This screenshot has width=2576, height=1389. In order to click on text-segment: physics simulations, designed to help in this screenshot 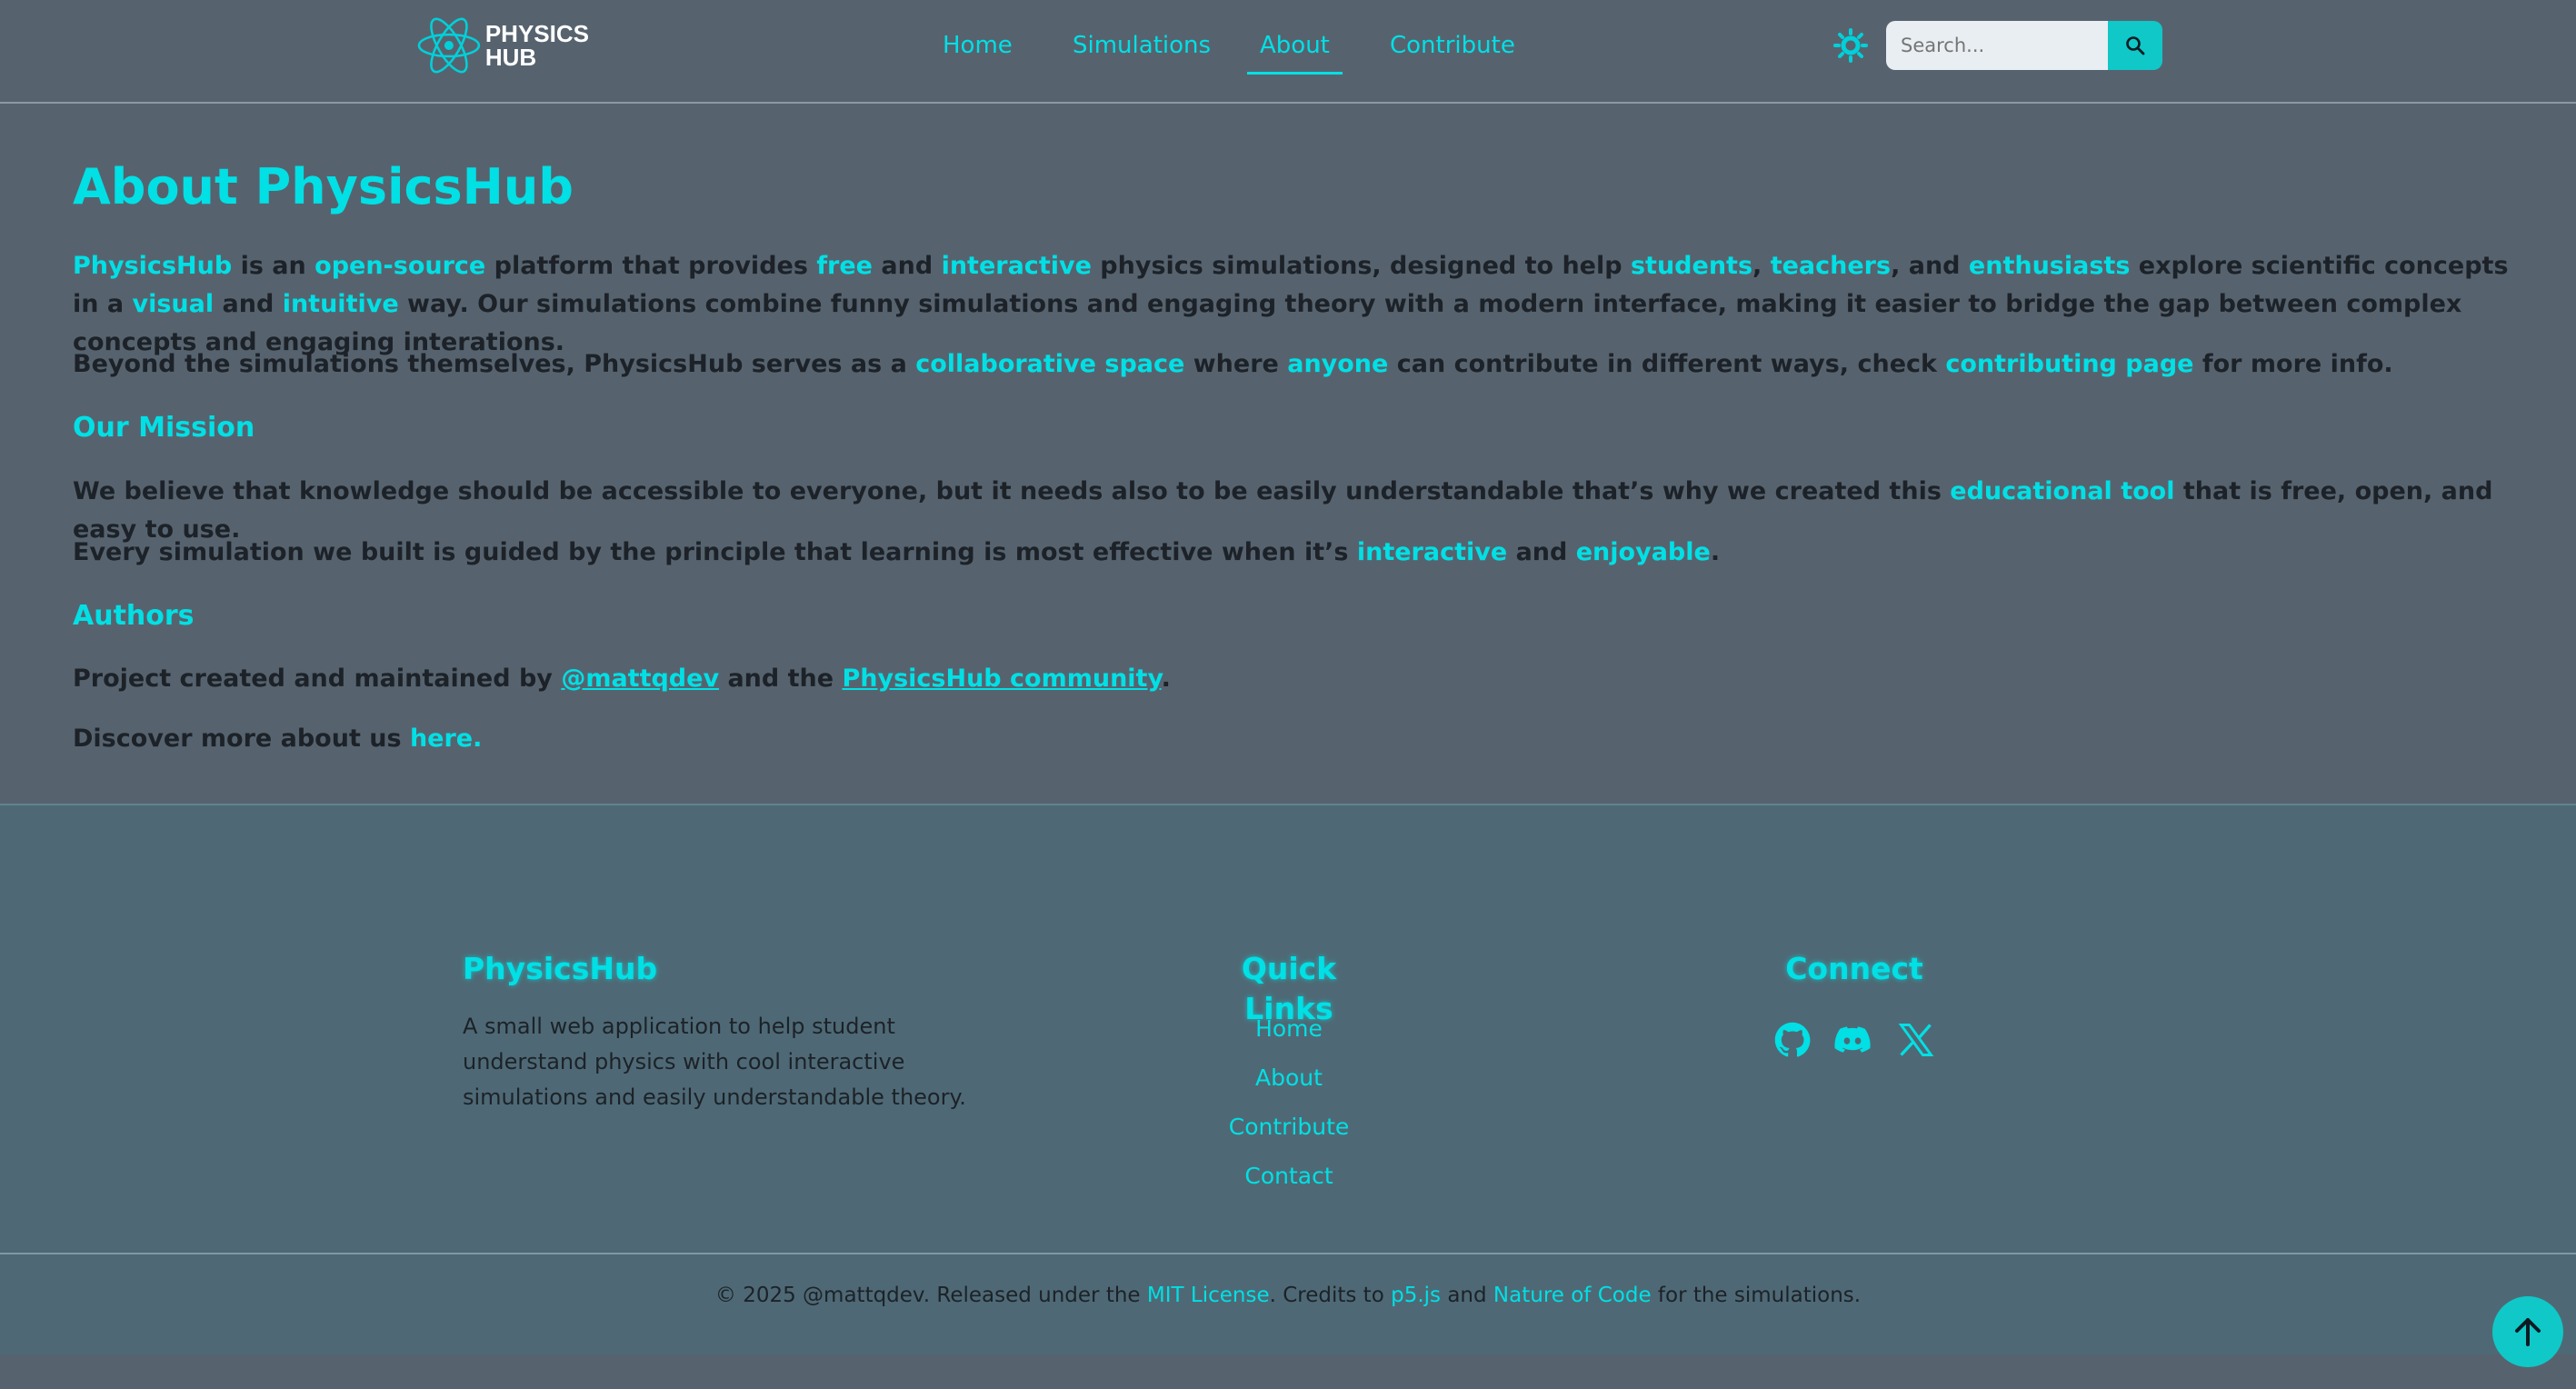, I will do `click(1361, 266)`.